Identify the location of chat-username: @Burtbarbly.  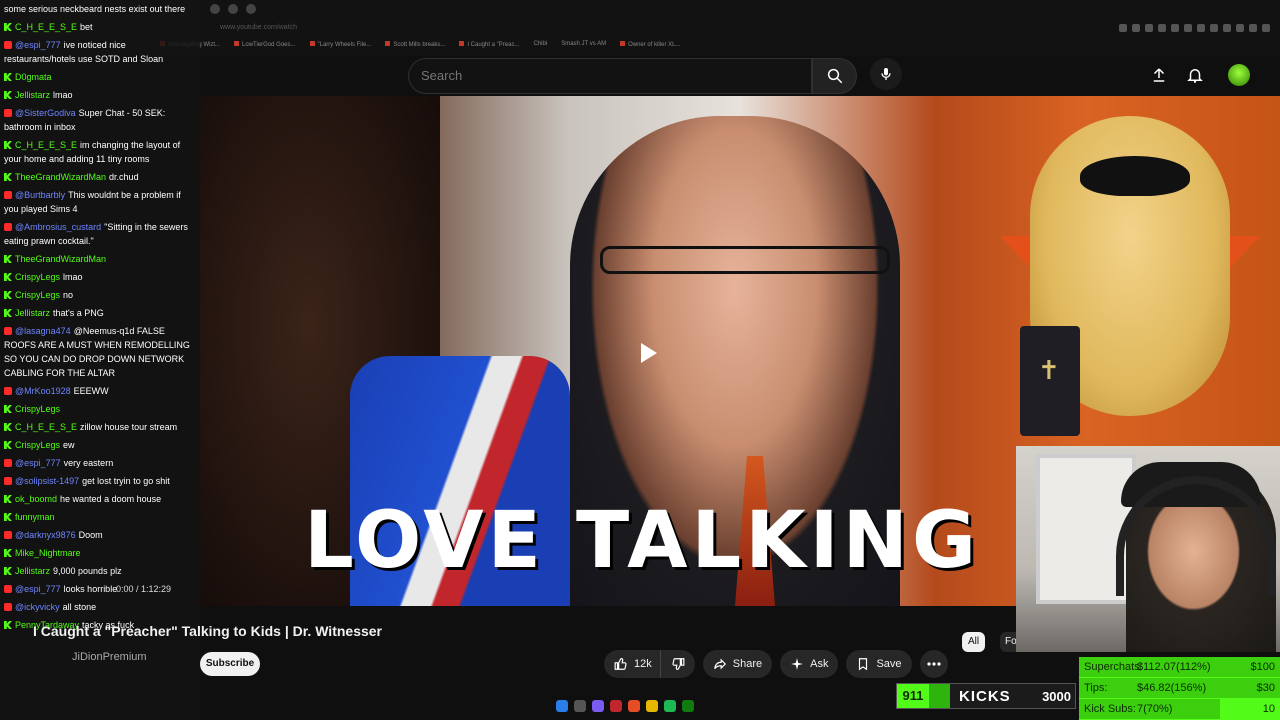
(40, 195).